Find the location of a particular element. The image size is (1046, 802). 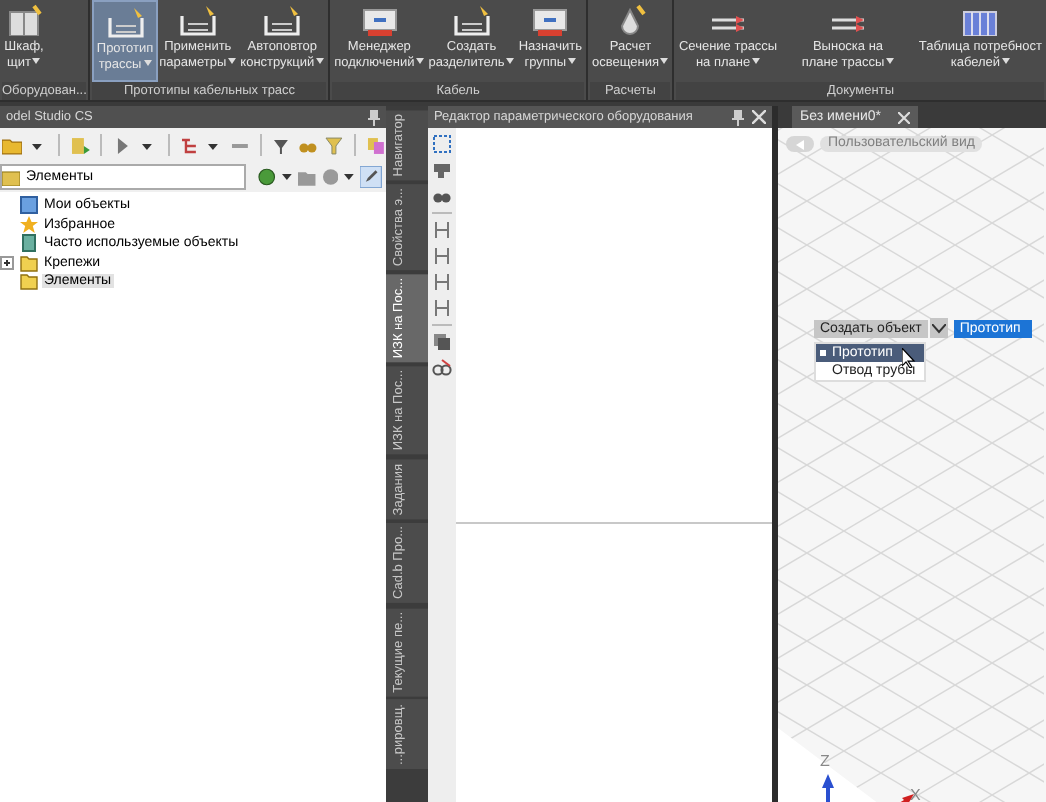

star-icon is located at coordinates (29, 224).